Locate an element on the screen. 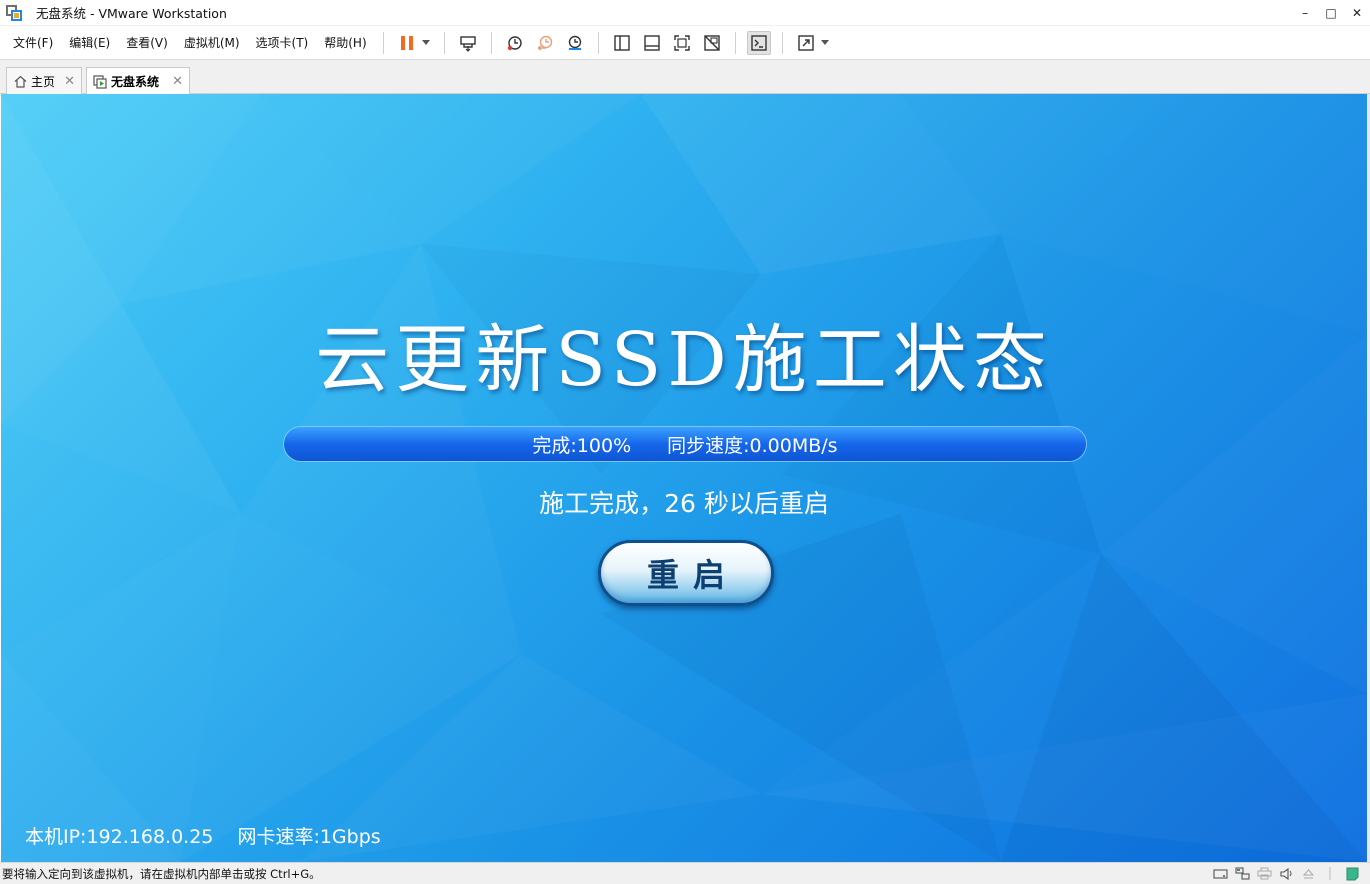  minimize-button: – is located at coordinates (1305, 13).